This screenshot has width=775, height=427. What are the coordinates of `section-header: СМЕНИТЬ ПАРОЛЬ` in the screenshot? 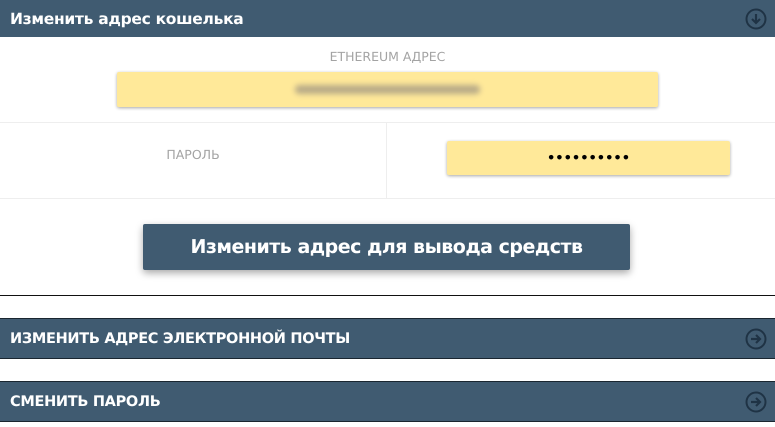 It's located at (387, 401).